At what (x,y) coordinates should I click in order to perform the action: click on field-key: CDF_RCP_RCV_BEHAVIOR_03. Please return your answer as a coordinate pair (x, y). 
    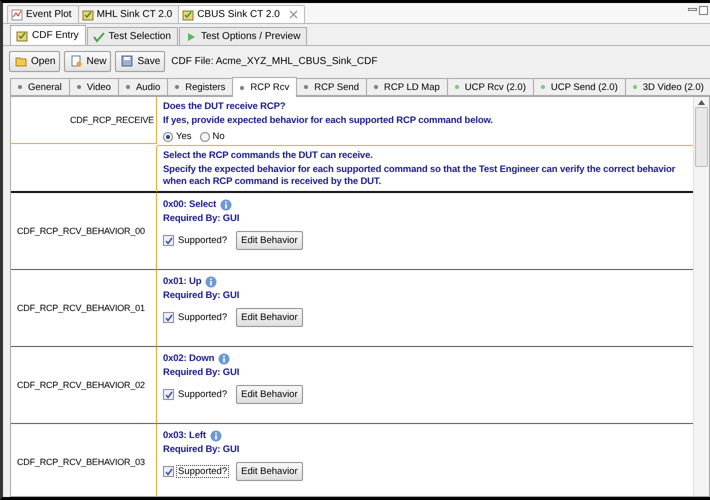
    Looking at the image, I should click on (84, 460).